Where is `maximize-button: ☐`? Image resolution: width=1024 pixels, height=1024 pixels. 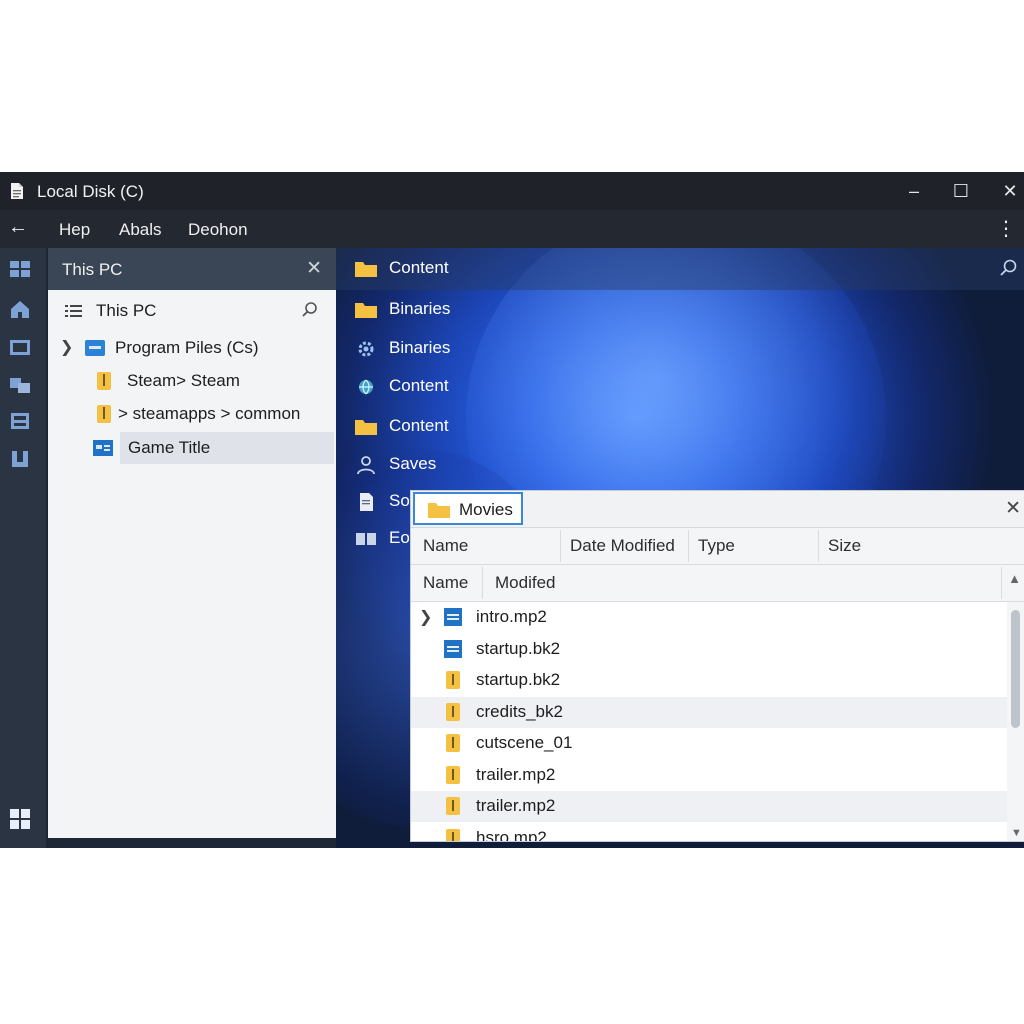
maximize-button: ☐ is located at coordinates (961, 191).